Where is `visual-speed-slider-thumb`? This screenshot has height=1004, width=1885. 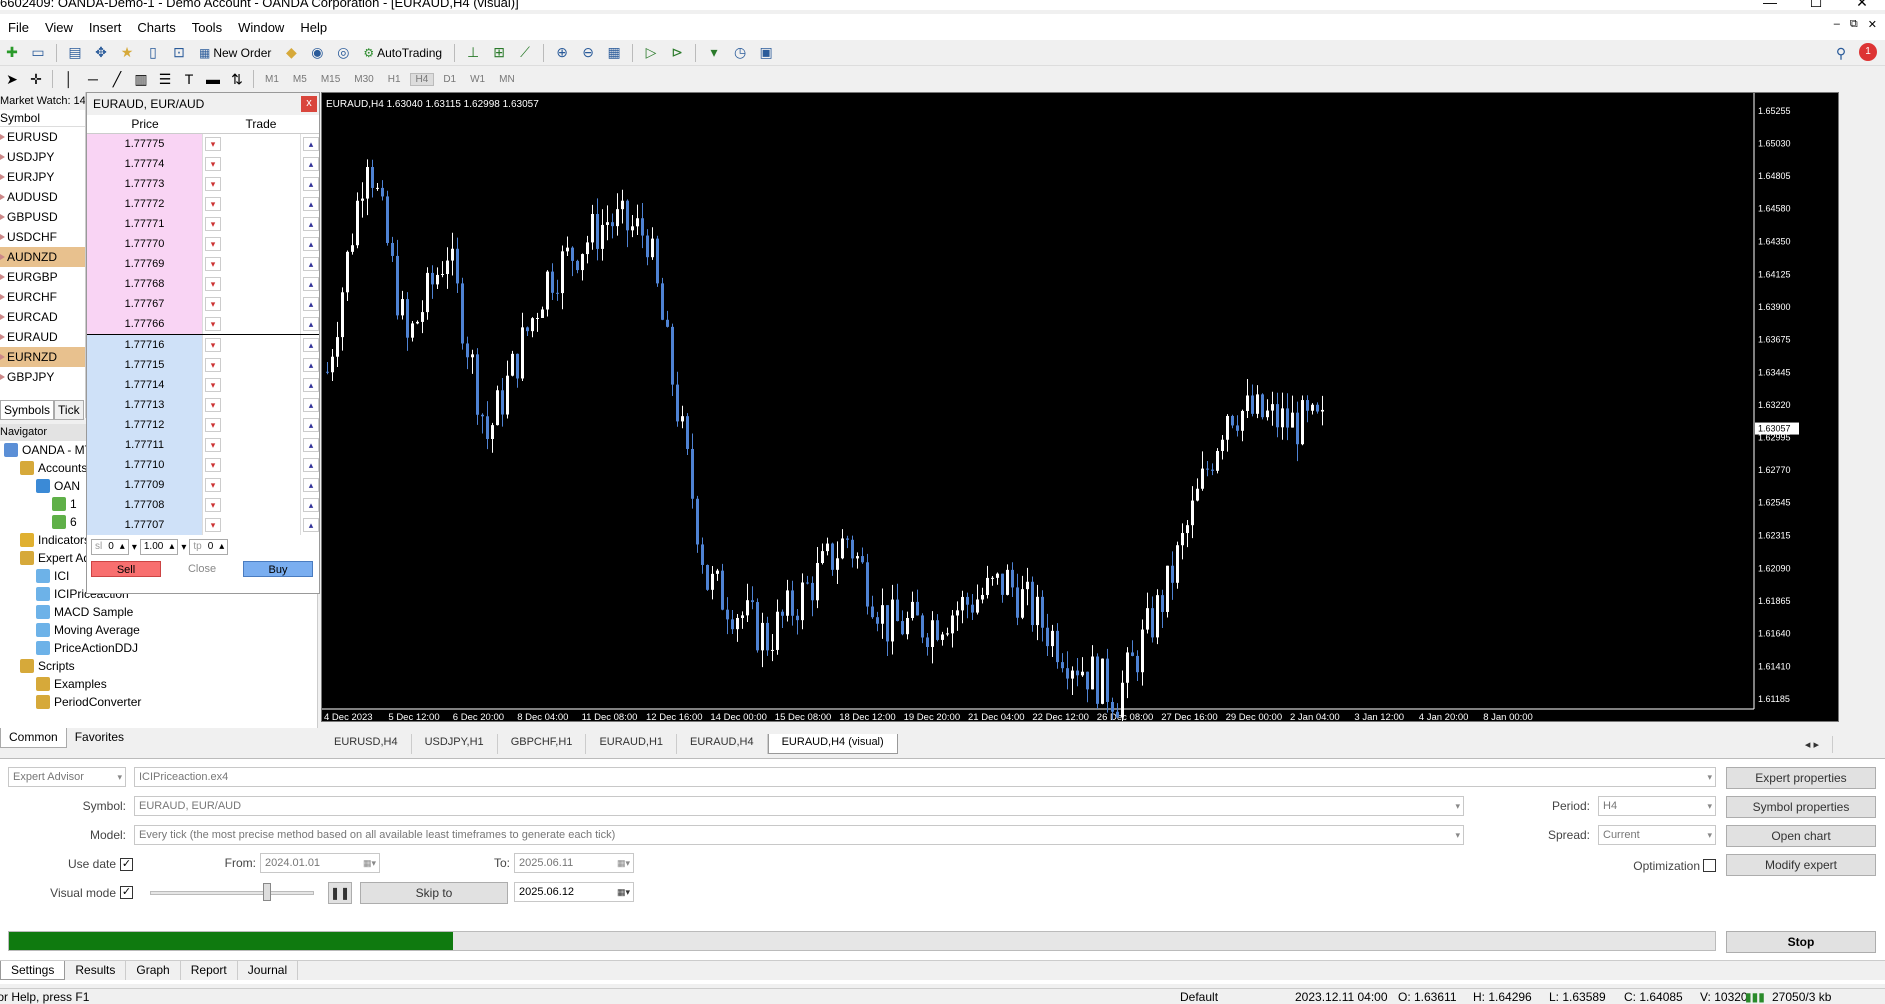
visual-speed-slider-thumb is located at coordinates (267, 892).